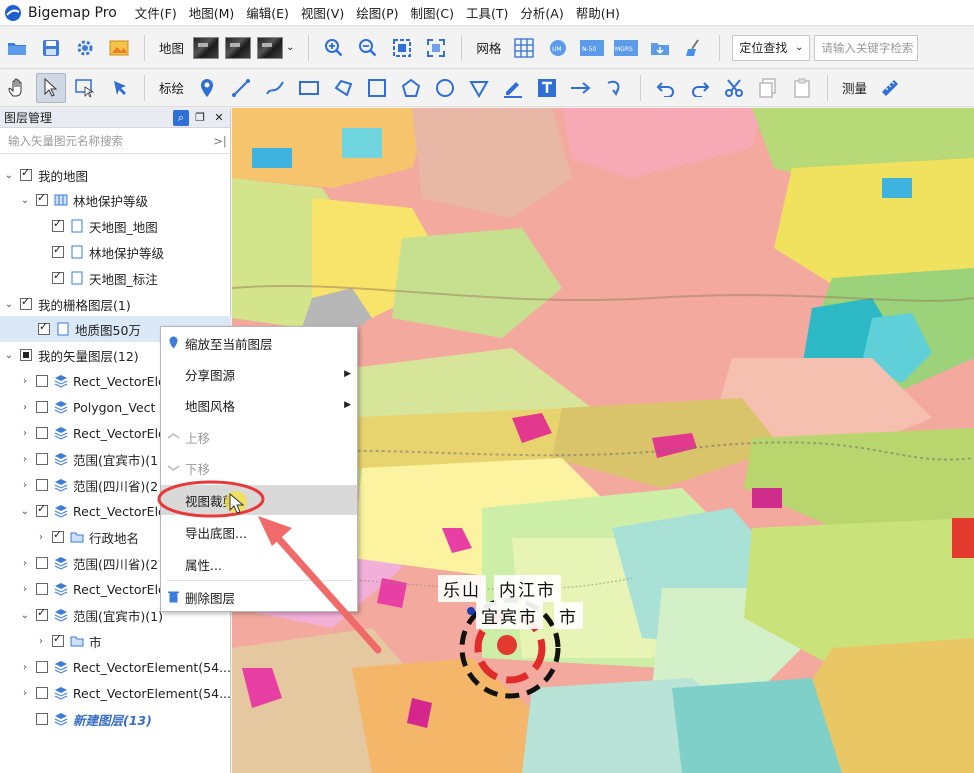 The width and height of the screenshot is (974, 773). I want to click on locate-dropdown: 定位查找 ⌄, so click(771, 47).